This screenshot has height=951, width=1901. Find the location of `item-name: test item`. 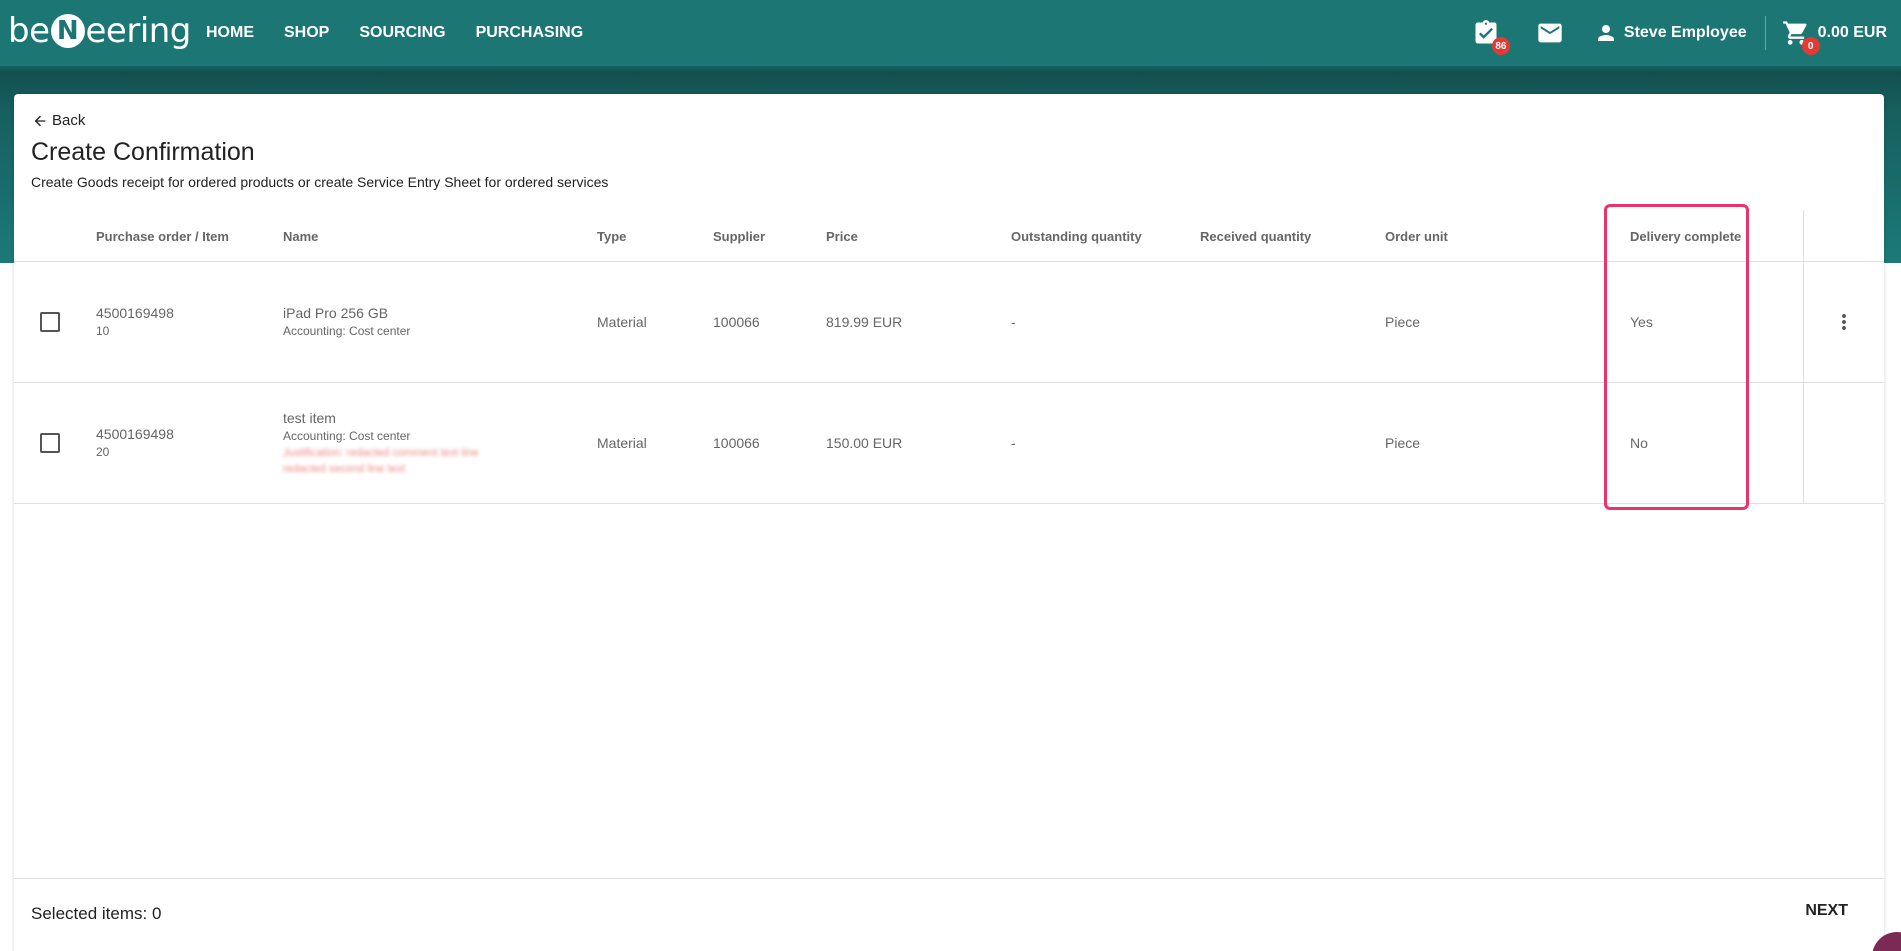

item-name: test item is located at coordinates (309, 418).